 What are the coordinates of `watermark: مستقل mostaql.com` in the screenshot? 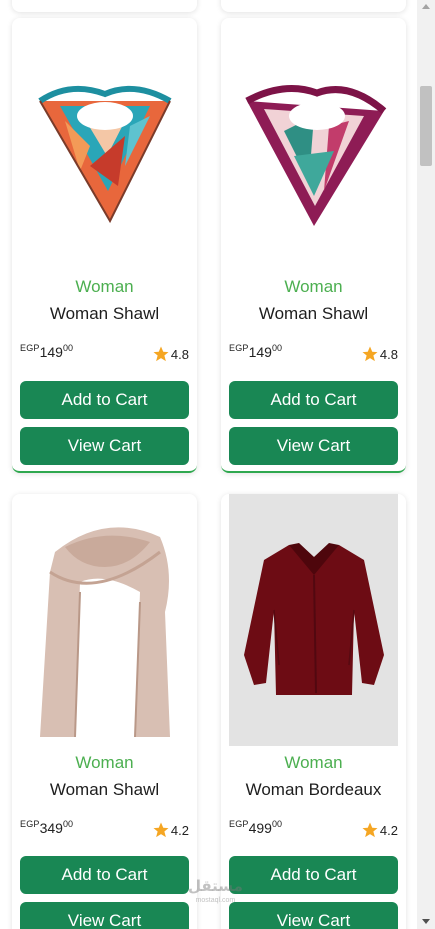 It's located at (215, 891).